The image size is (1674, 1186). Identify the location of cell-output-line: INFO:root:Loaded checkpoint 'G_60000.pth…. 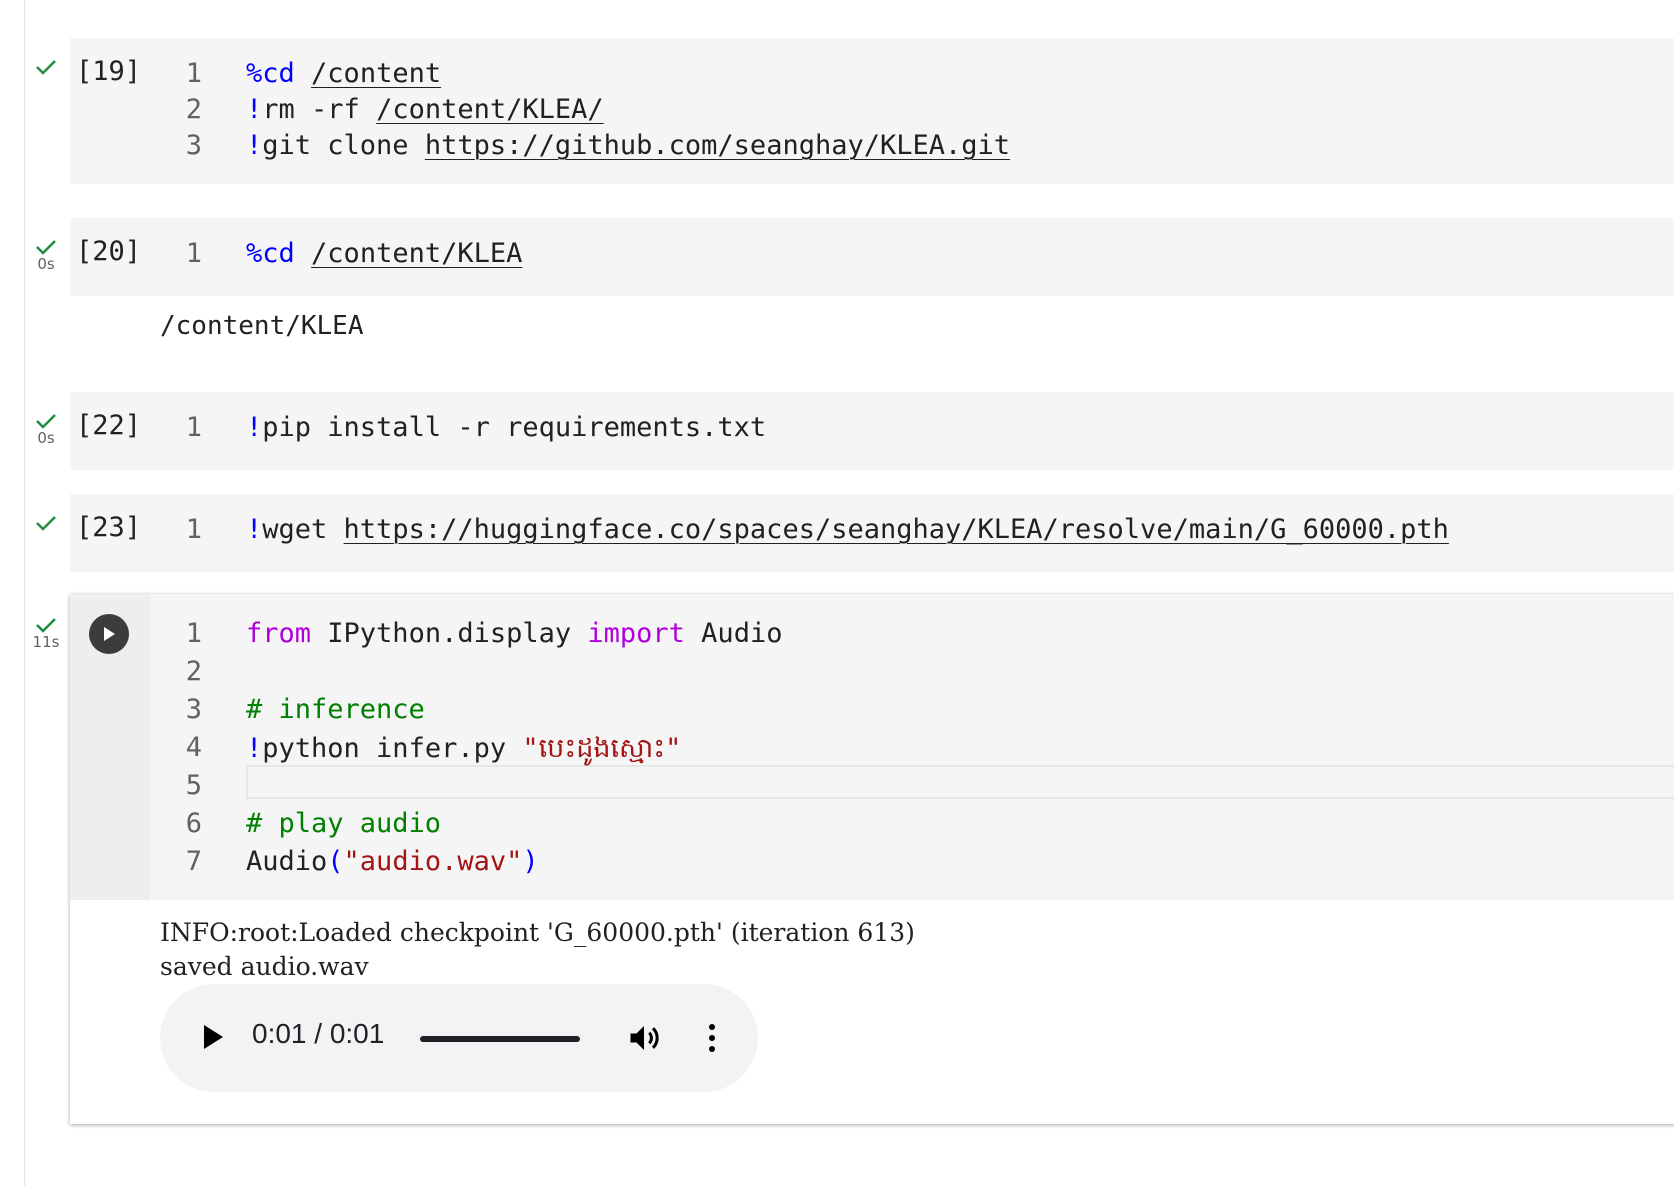
(537, 932).